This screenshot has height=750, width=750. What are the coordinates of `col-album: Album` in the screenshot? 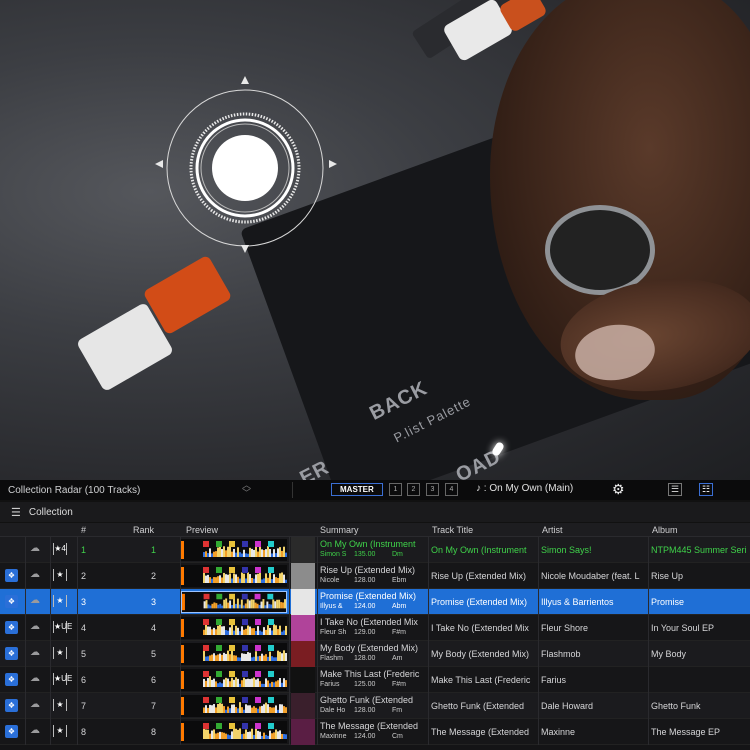 It's located at (665, 530).